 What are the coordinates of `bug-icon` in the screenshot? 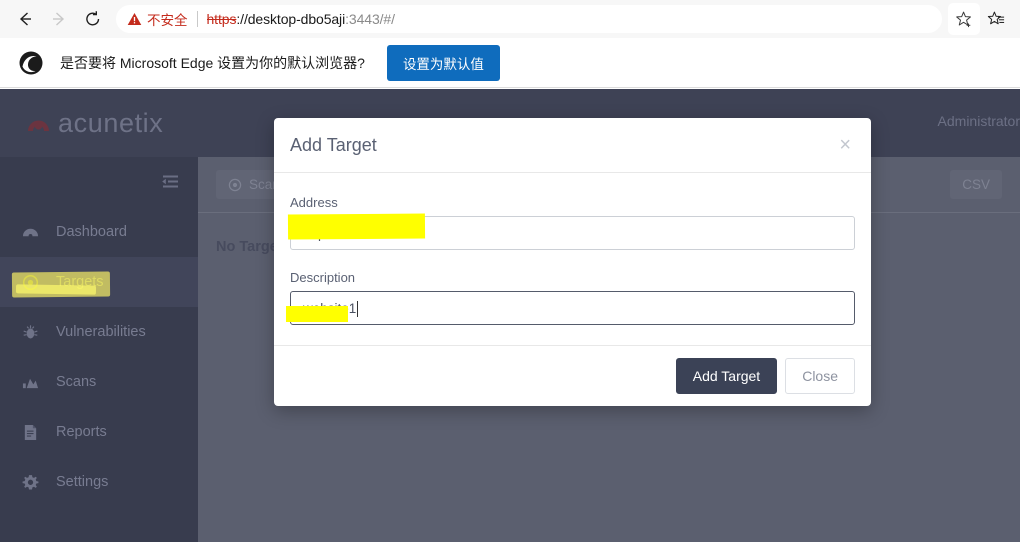 It's located at (33, 332).